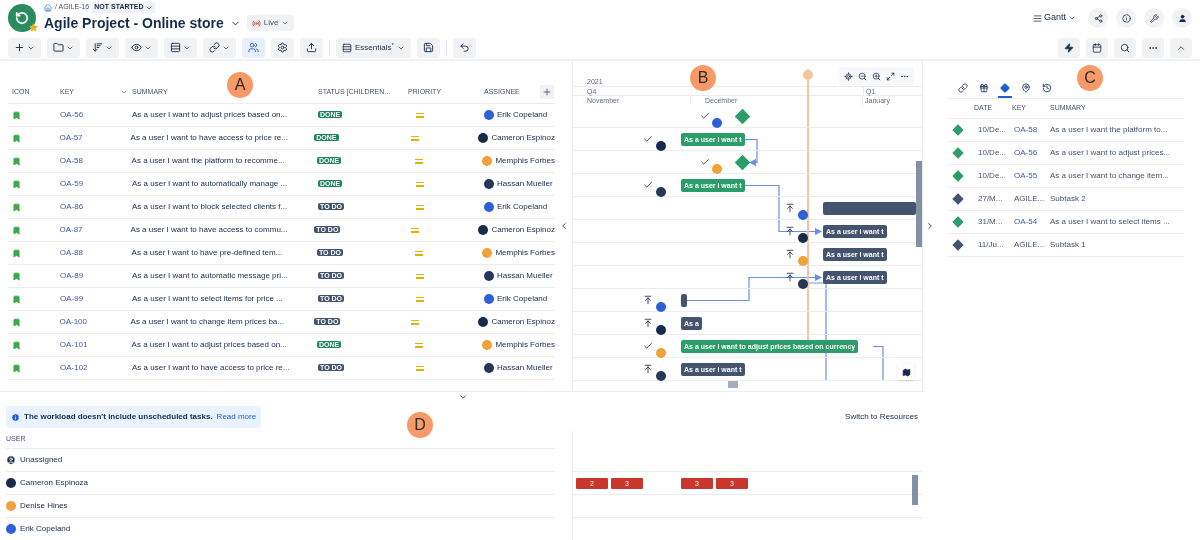 Image resolution: width=1200 pixels, height=540 pixels. What do you see at coordinates (96, 368) in the screenshot?
I see `issue-key: OA-102` at bounding box center [96, 368].